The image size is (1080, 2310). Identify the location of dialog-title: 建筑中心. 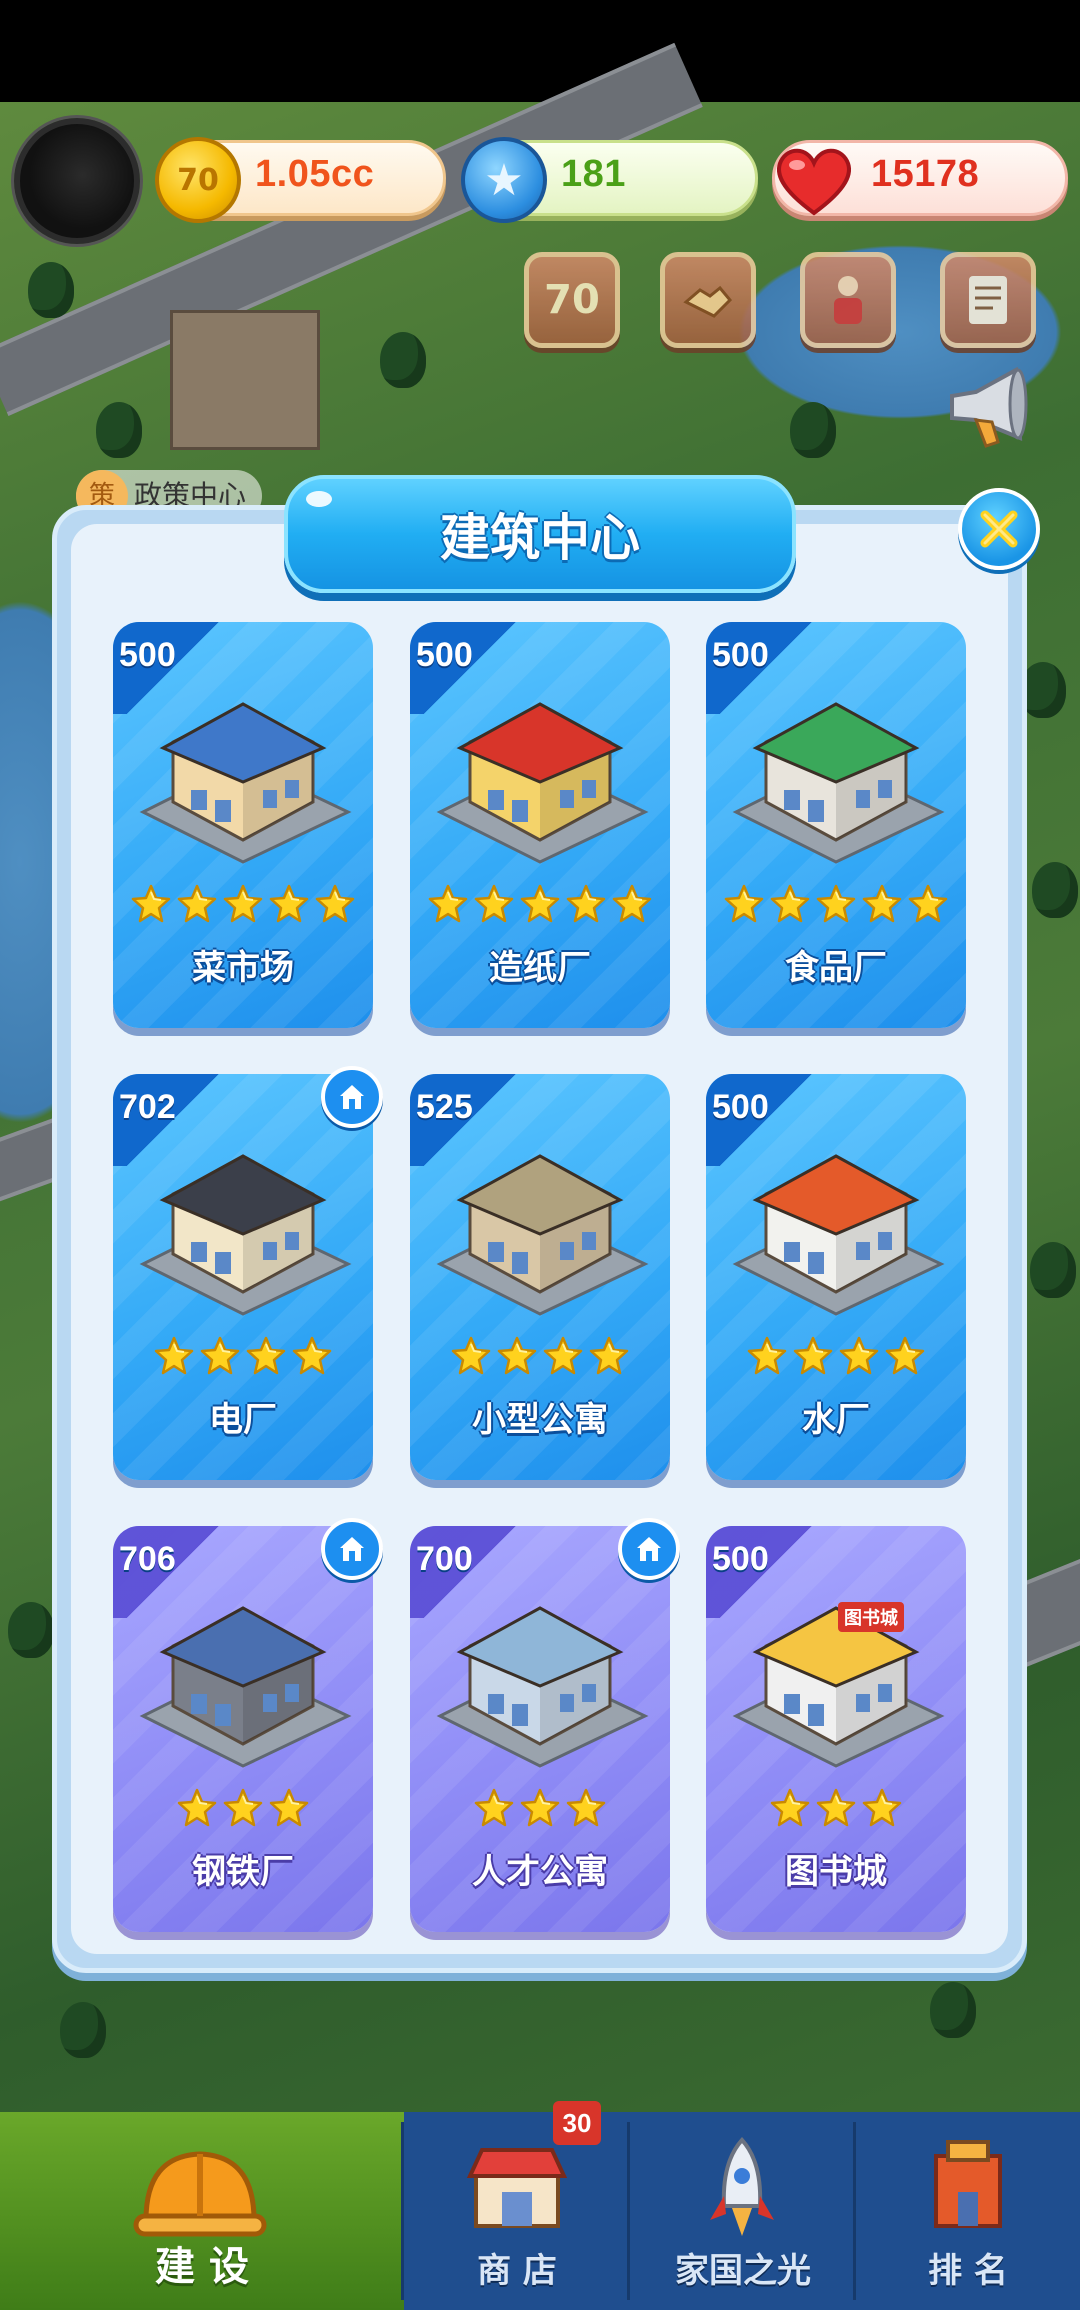
(540, 538).